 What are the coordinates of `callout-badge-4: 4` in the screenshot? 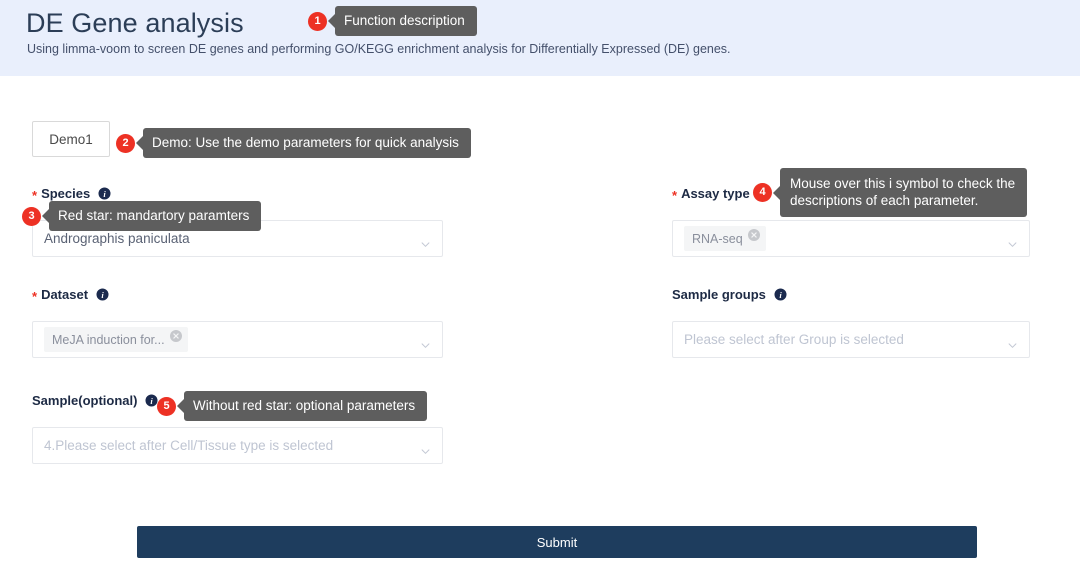 It's located at (762, 192).